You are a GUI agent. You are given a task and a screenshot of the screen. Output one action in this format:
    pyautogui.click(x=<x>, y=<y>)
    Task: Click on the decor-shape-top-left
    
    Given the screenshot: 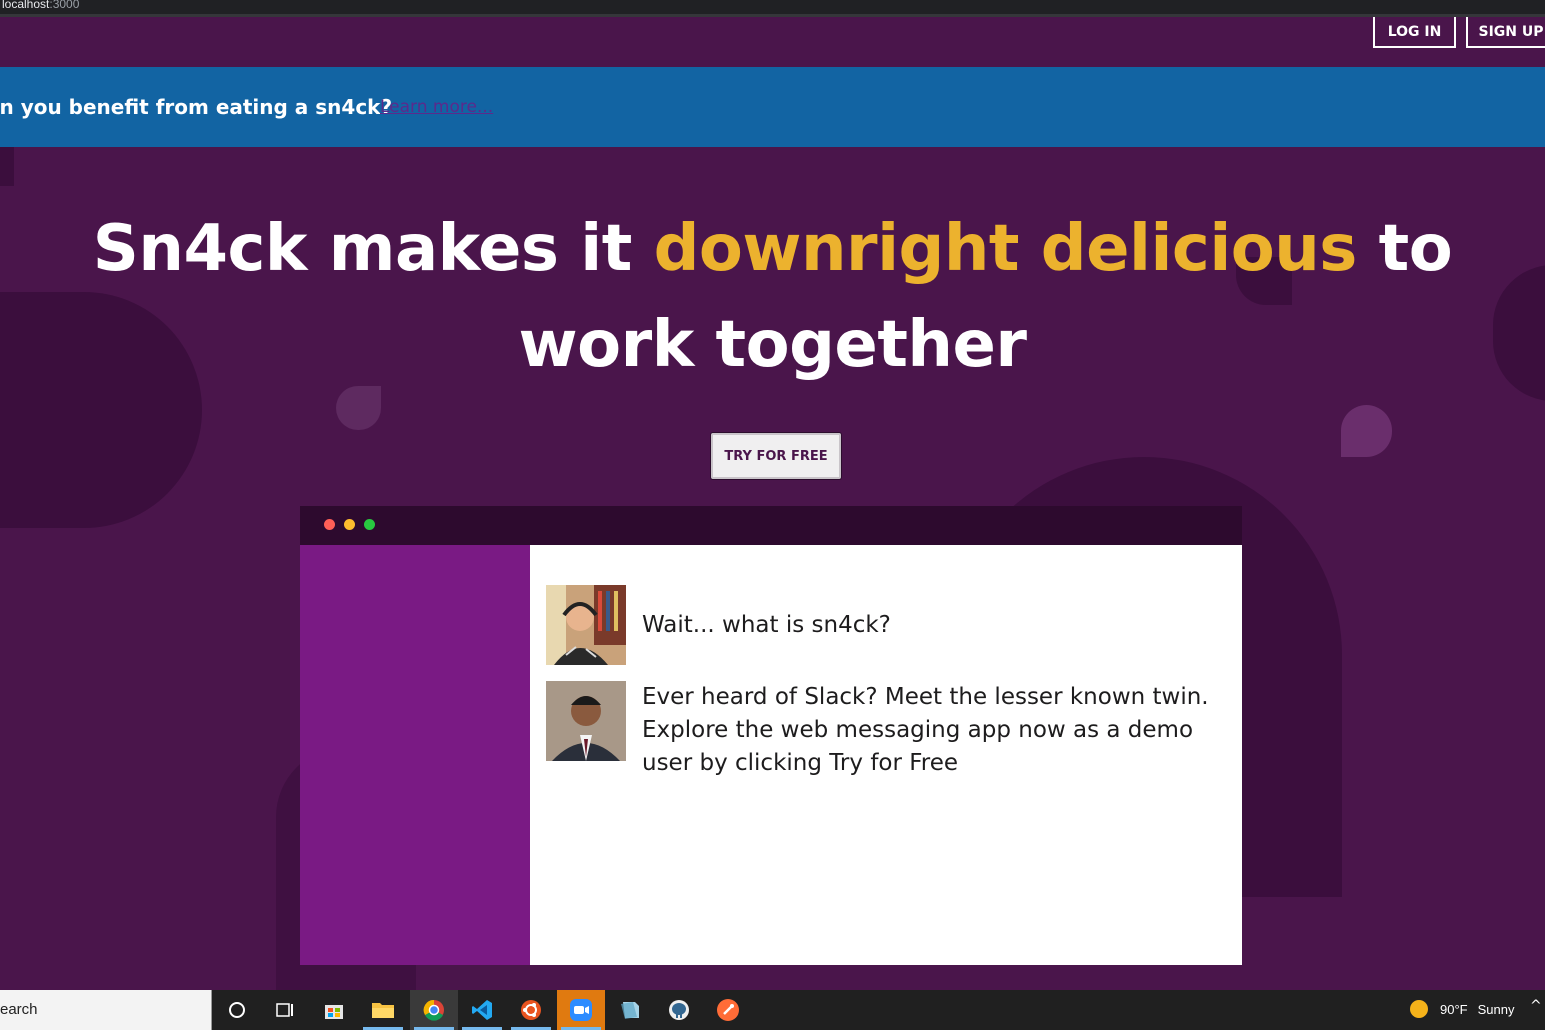 What is the action you would take?
    pyautogui.click(x=7, y=166)
    